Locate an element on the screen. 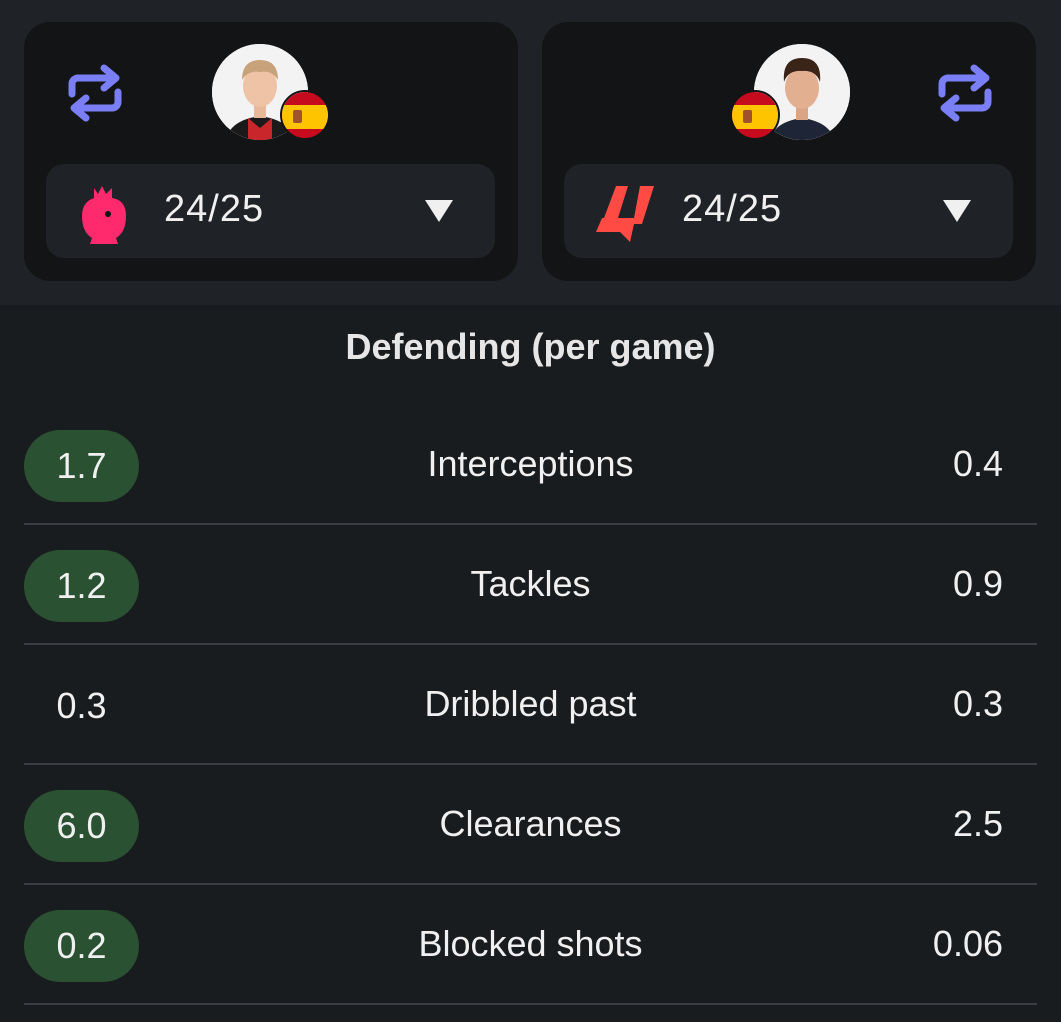 This screenshot has width=1061, height=1022. season-dropdown-left: 24/25 is located at coordinates (270, 211).